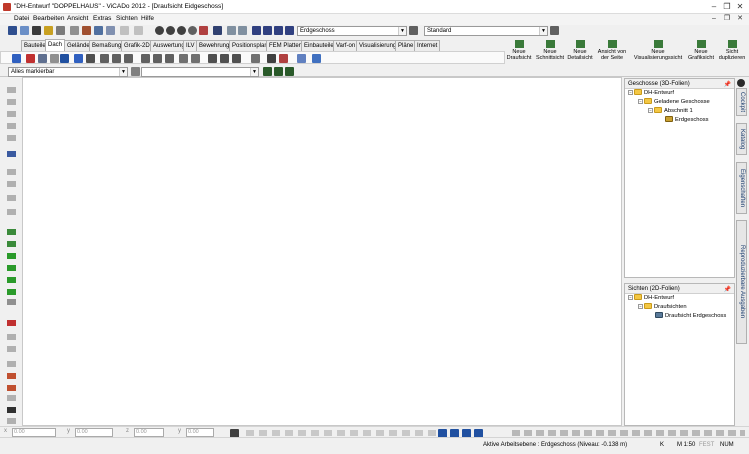 The image size is (749, 454). Describe the element at coordinates (267, 71) in the screenshot. I see `binoculars-icon` at that location.